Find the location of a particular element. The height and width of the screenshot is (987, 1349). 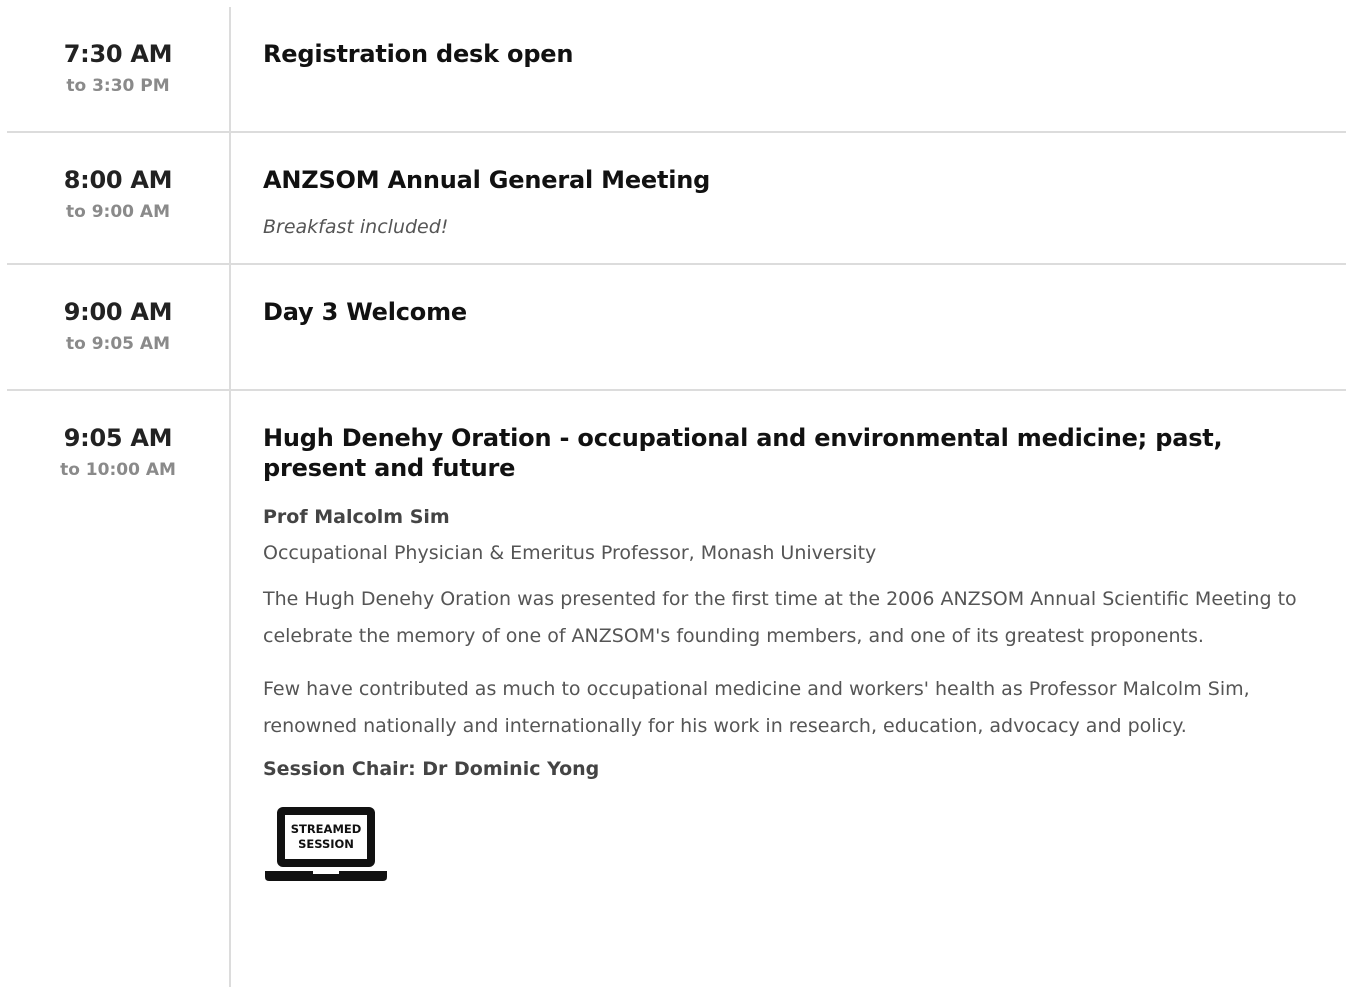

session-title: ANZSOM Annual General Meeting is located at coordinates (487, 180).